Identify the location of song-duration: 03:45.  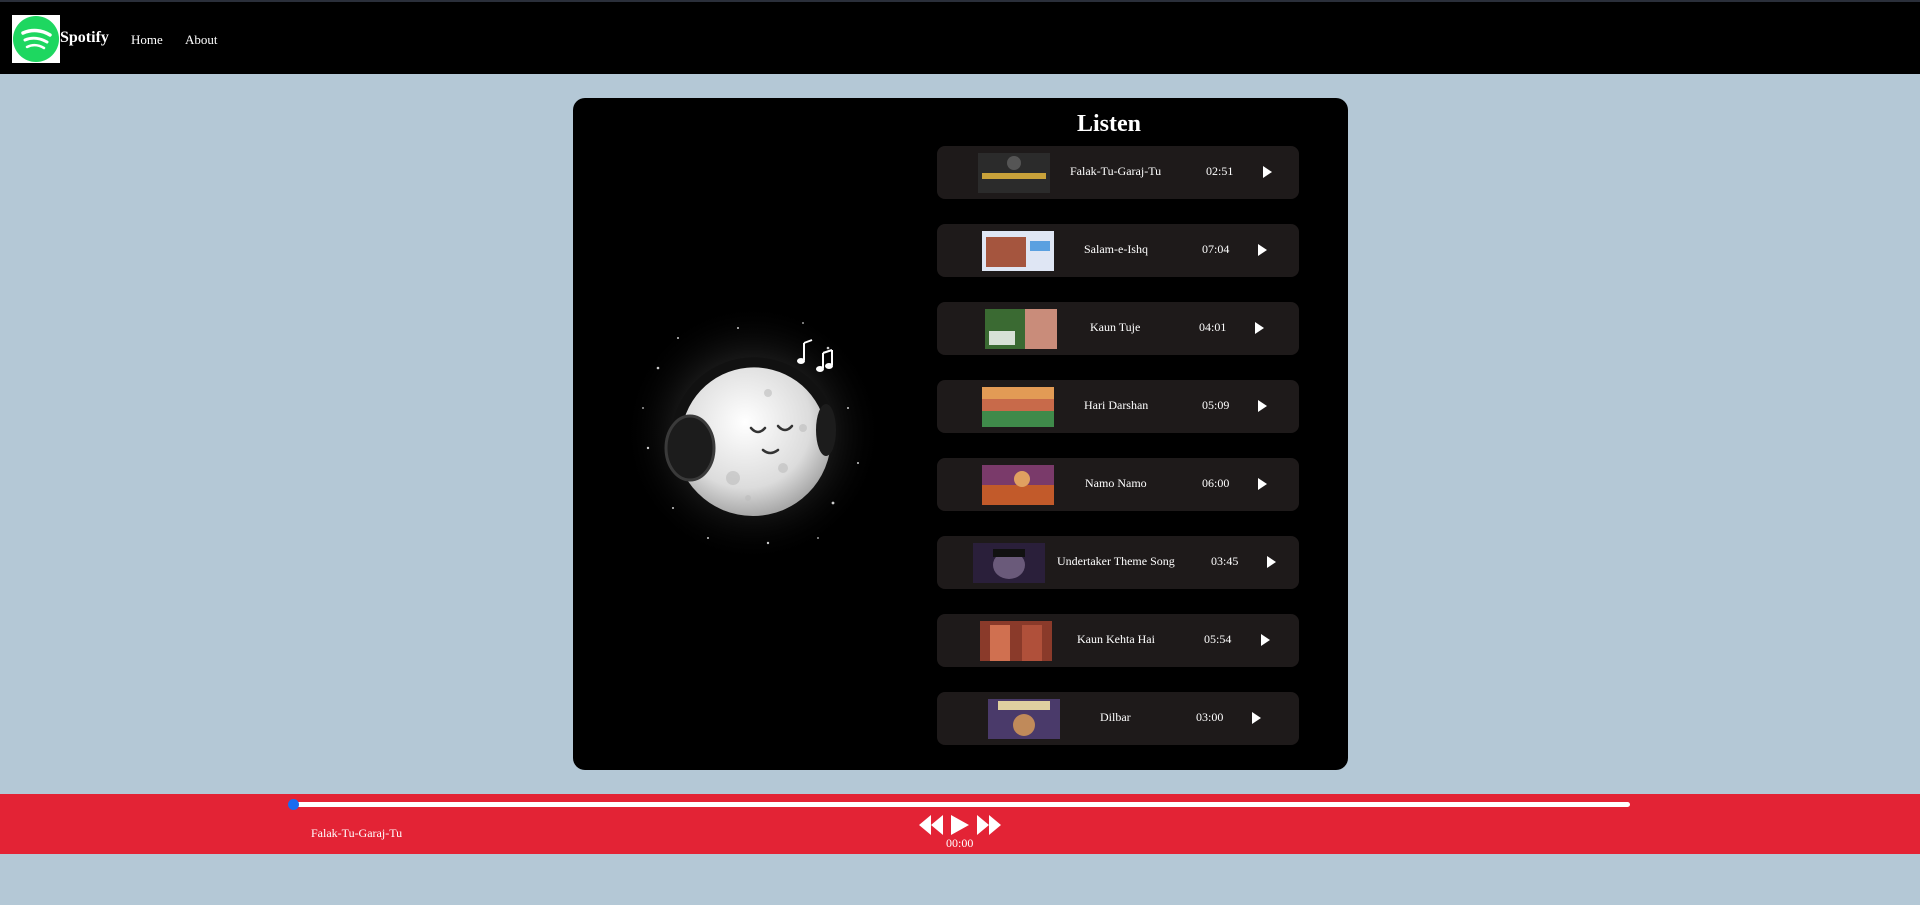
(1225, 561).